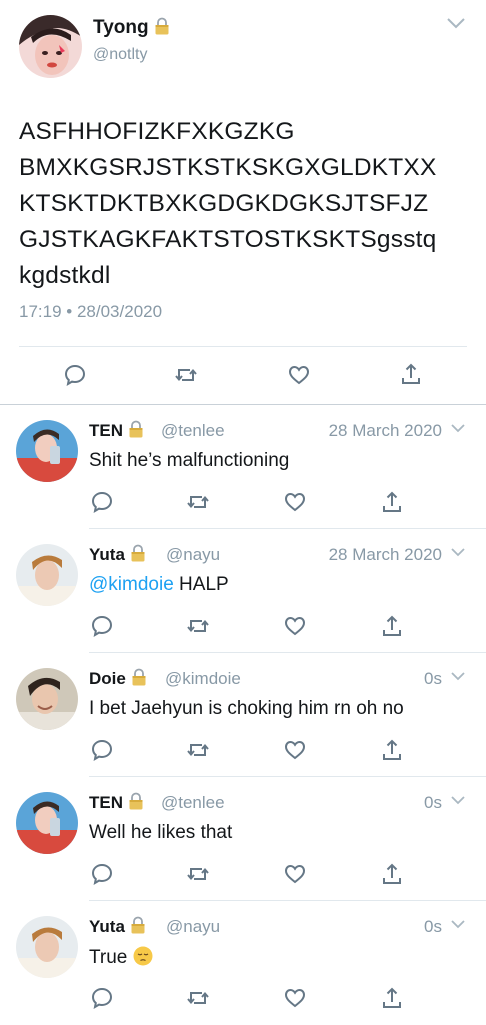 This screenshot has width=486, height=1025. What do you see at coordinates (120, 55) in the screenshot?
I see `username: @notlty` at bounding box center [120, 55].